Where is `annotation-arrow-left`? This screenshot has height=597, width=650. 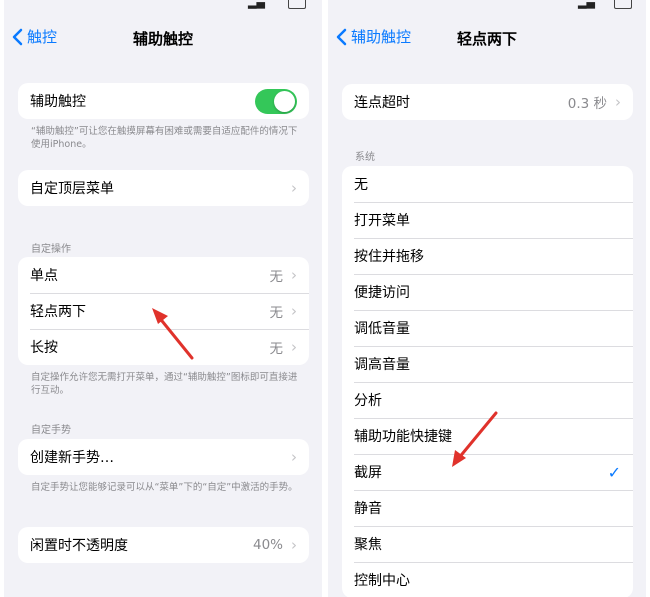
annotation-arrow-left is located at coordinates (173, 334).